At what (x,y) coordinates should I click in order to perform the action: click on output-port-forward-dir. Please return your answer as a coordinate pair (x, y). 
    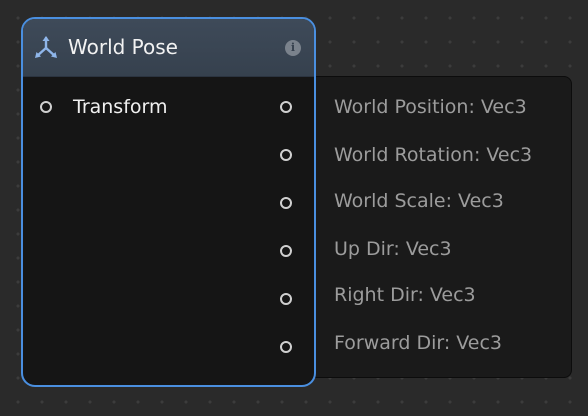
    Looking at the image, I should click on (286, 347).